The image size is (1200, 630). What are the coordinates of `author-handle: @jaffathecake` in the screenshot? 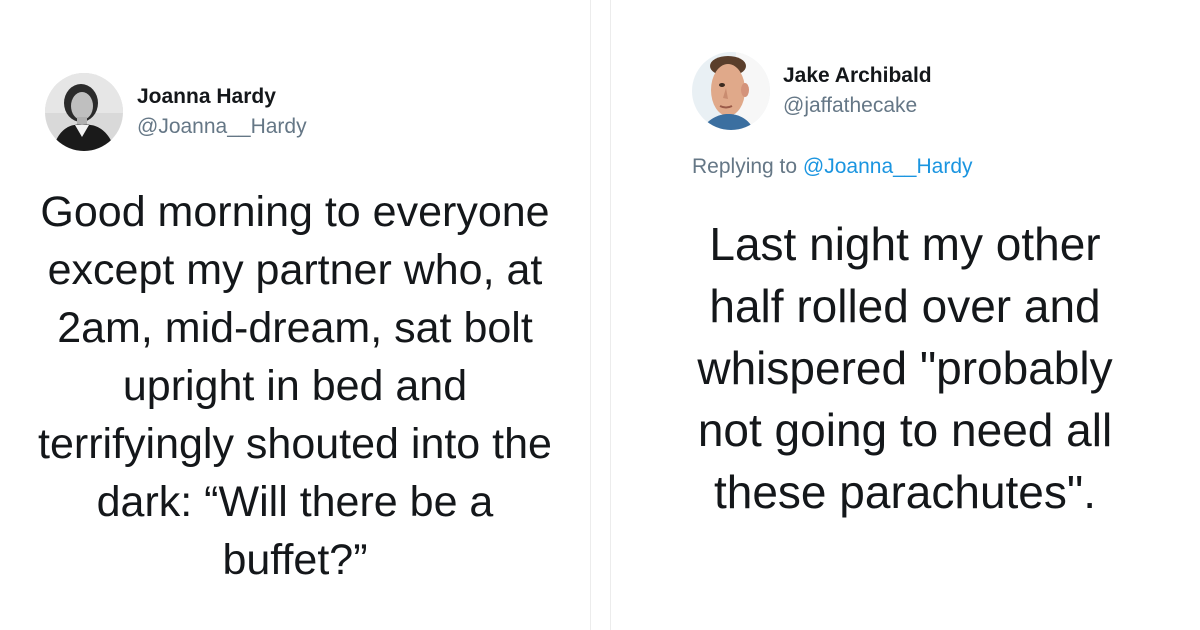 It's located at (850, 106).